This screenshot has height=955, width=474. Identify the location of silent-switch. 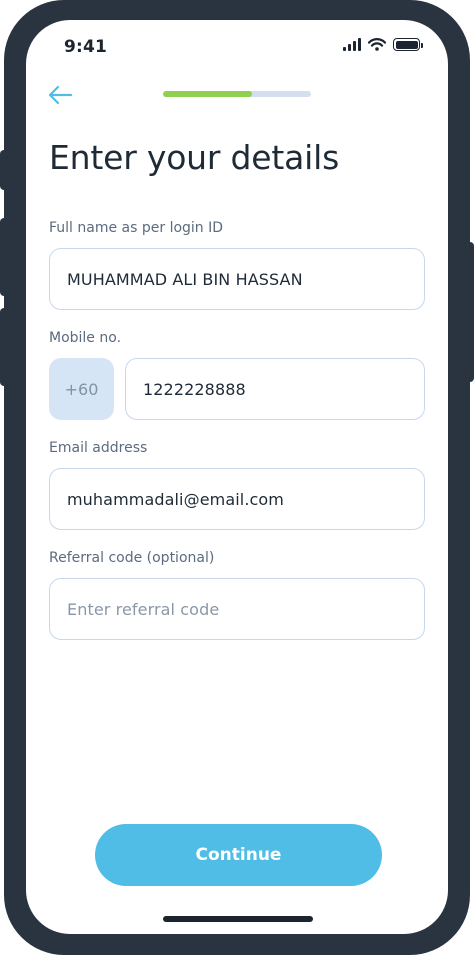
(5, 170).